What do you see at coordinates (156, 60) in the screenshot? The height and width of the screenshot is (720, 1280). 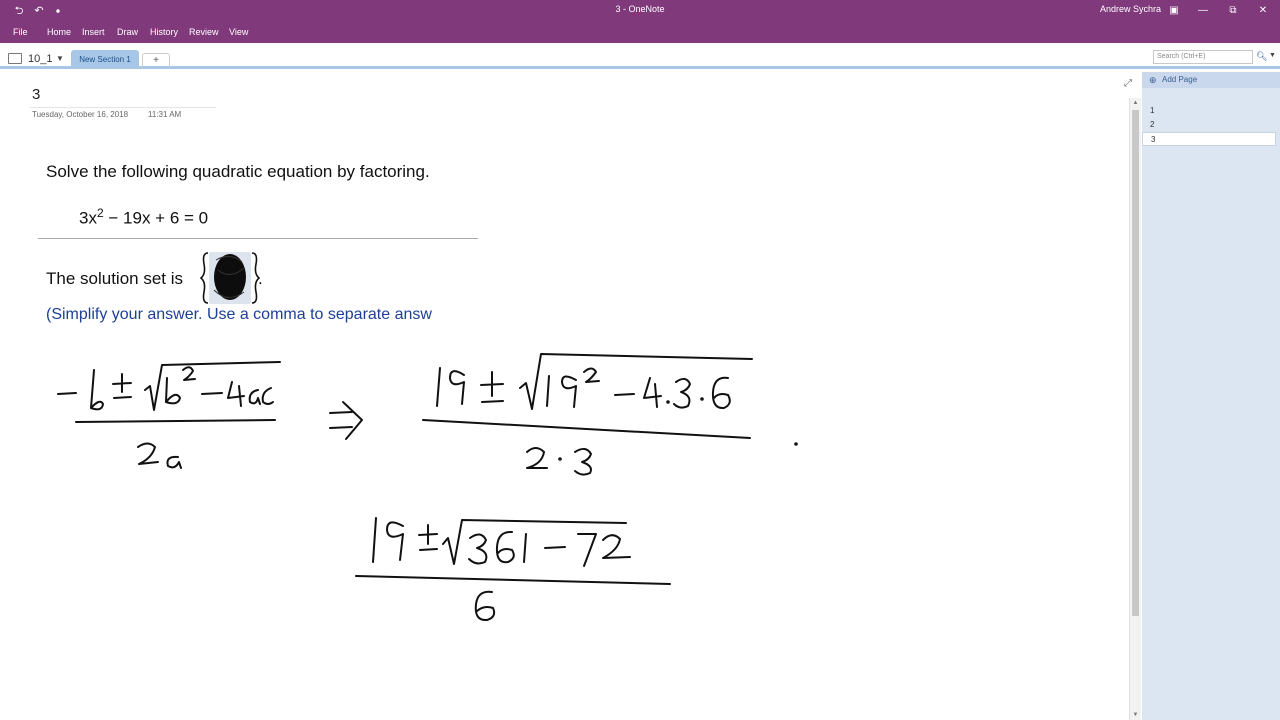 I see `add-section-button: +` at bounding box center [156, 60].